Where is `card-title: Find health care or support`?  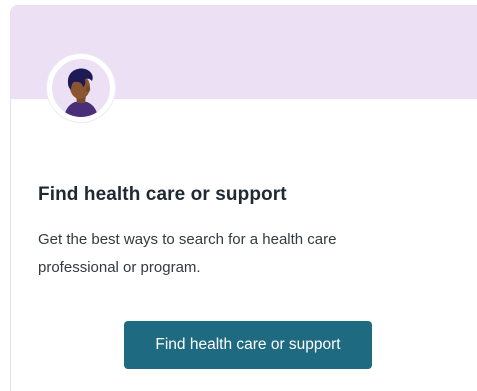 card-title: Find health care or support is located at coordinates (162, 194).